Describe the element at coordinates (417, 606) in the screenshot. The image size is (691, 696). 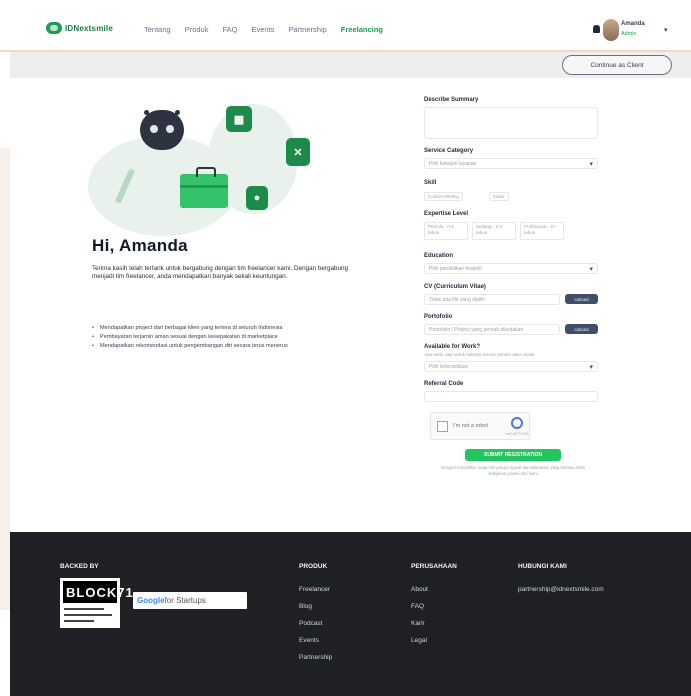
I see `footer-link-faq: FAQ` at that location.